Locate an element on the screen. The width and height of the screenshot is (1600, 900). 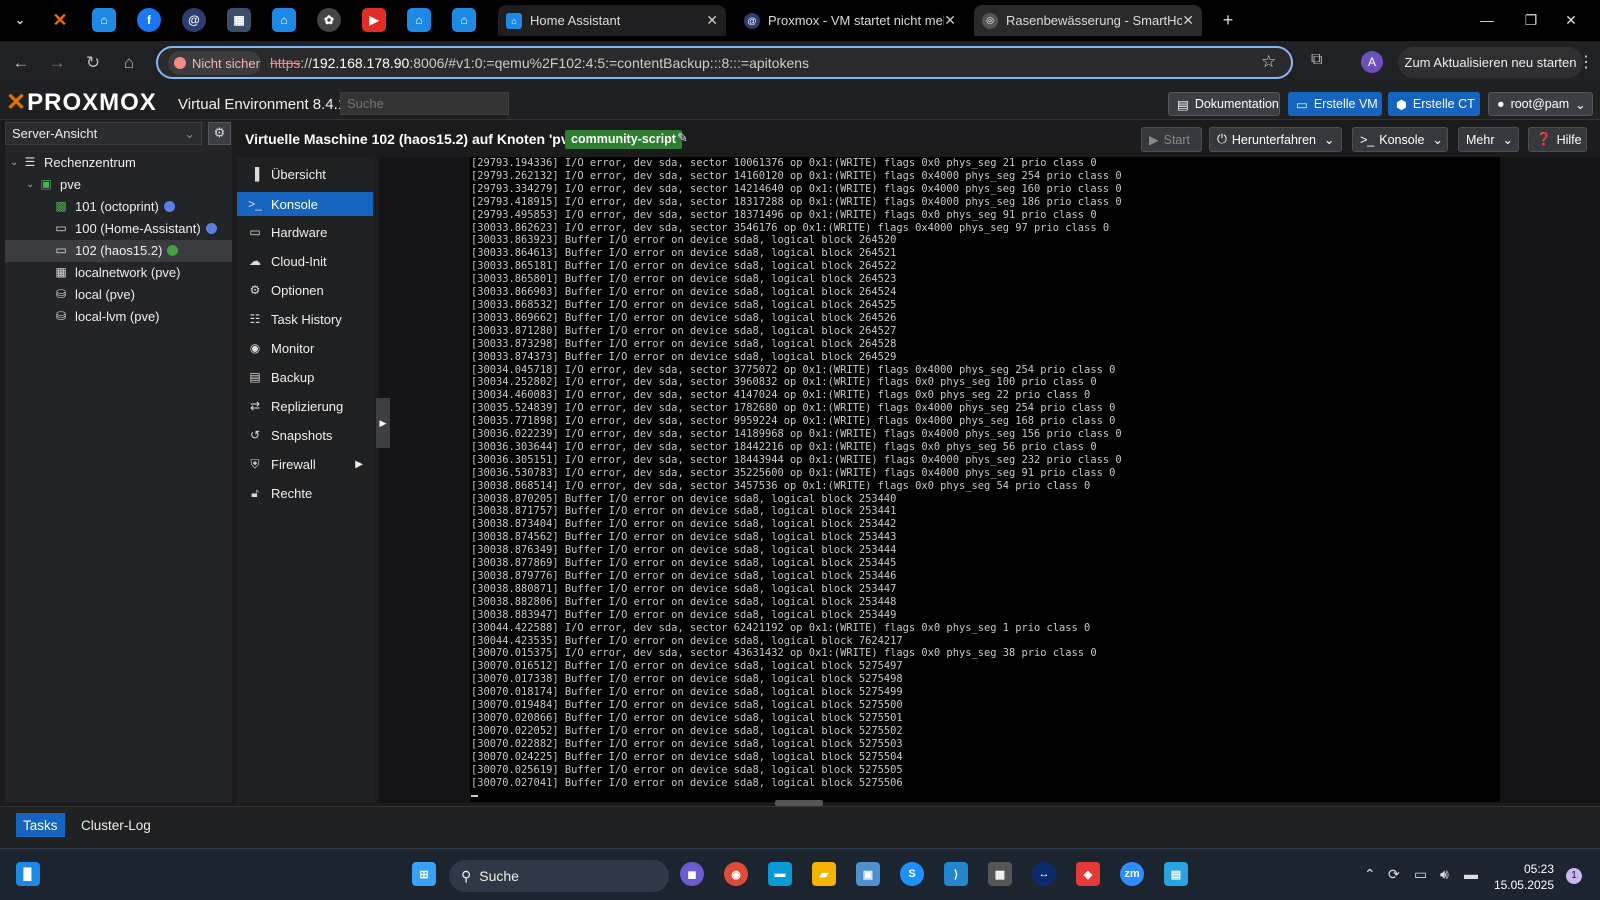
security-chip: Nicht sicher is located at coordinates (214, 63).